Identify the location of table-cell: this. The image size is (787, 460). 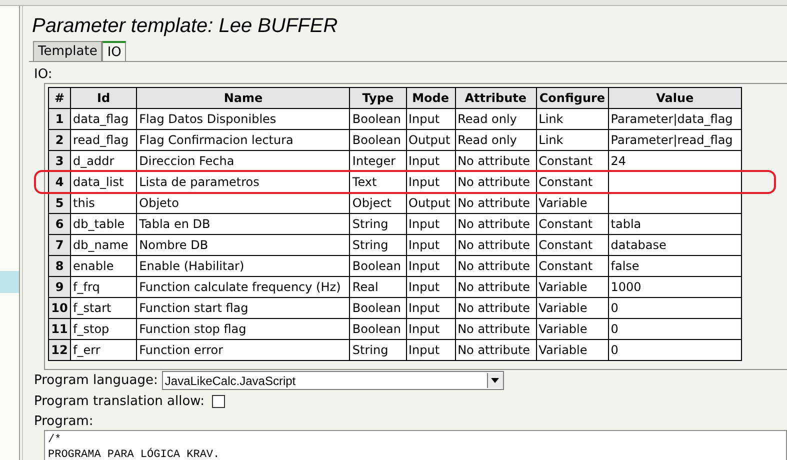
(103, 203).